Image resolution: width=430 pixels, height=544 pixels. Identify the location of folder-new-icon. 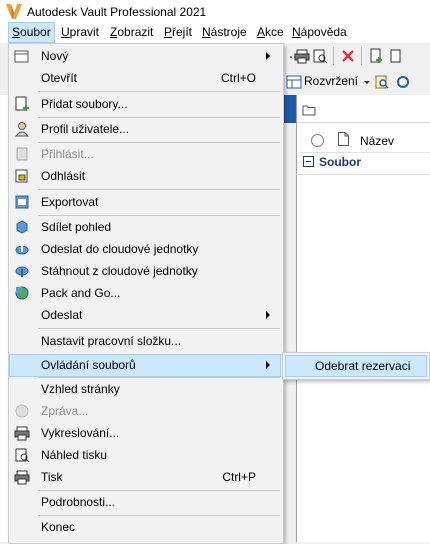
(21, 56).